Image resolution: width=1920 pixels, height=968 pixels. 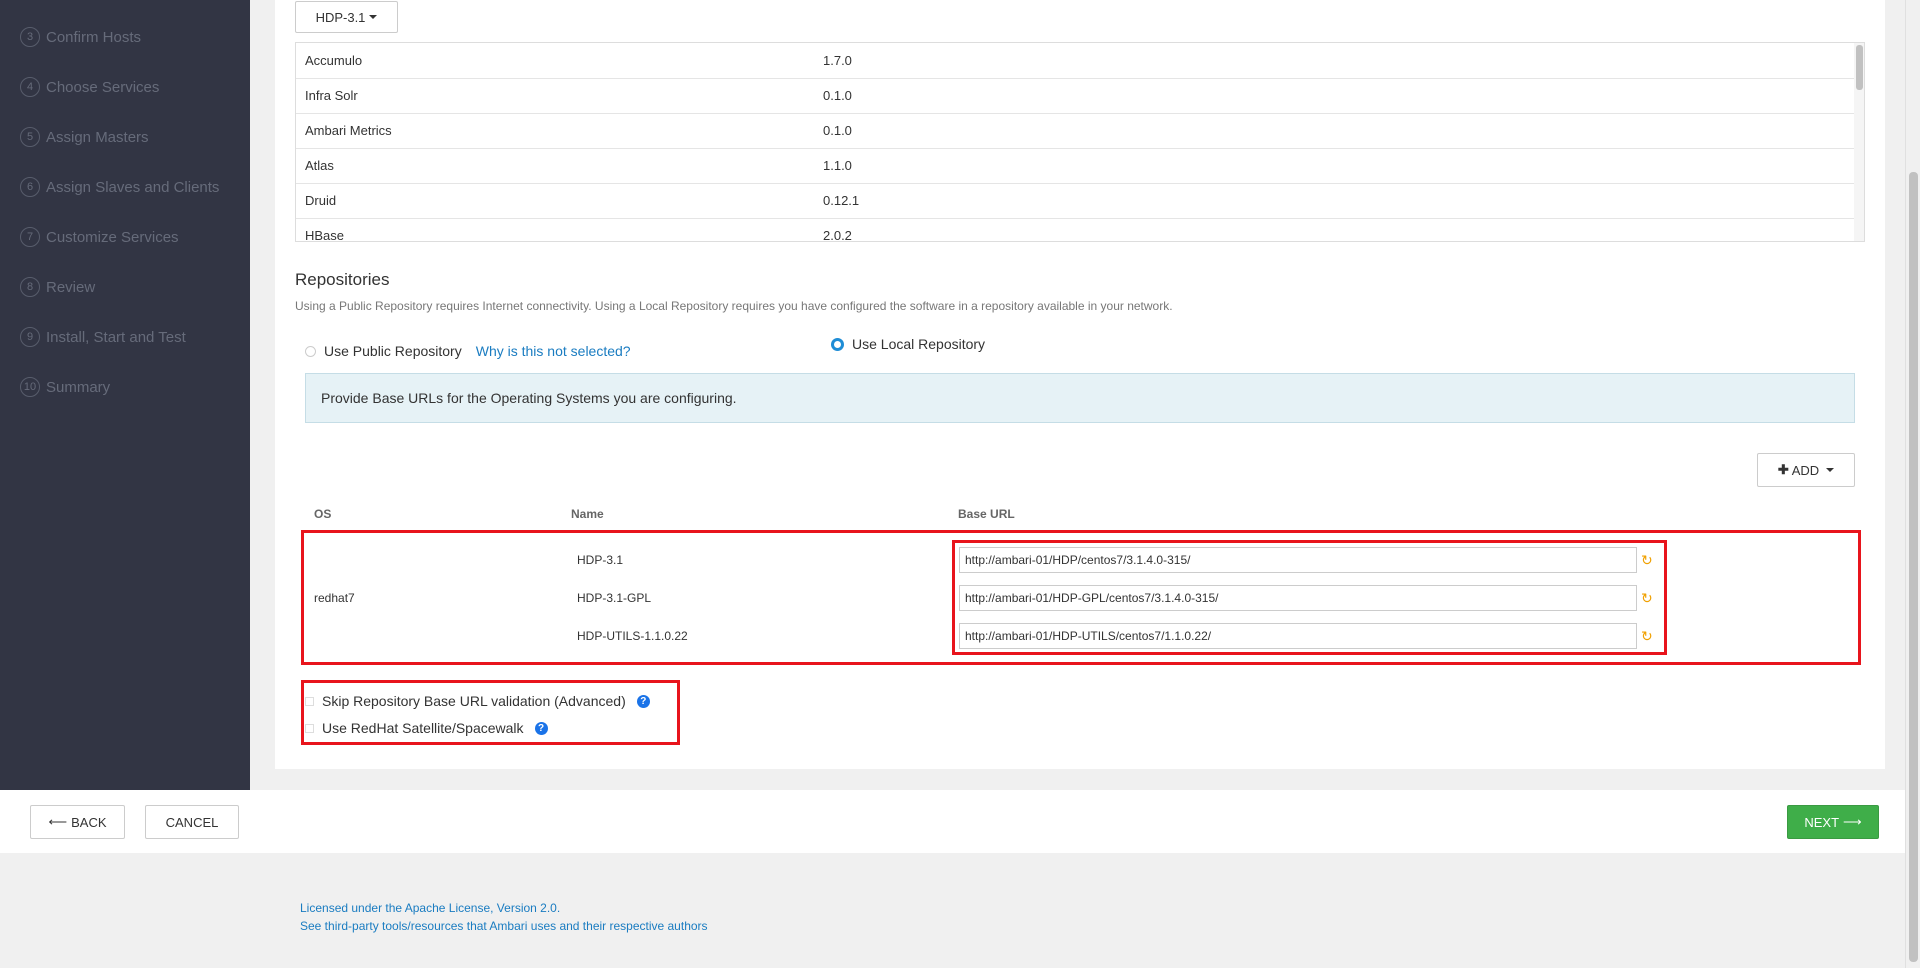 I want to click on back-button: ⟵ BACK, so click(x=77, y=822).